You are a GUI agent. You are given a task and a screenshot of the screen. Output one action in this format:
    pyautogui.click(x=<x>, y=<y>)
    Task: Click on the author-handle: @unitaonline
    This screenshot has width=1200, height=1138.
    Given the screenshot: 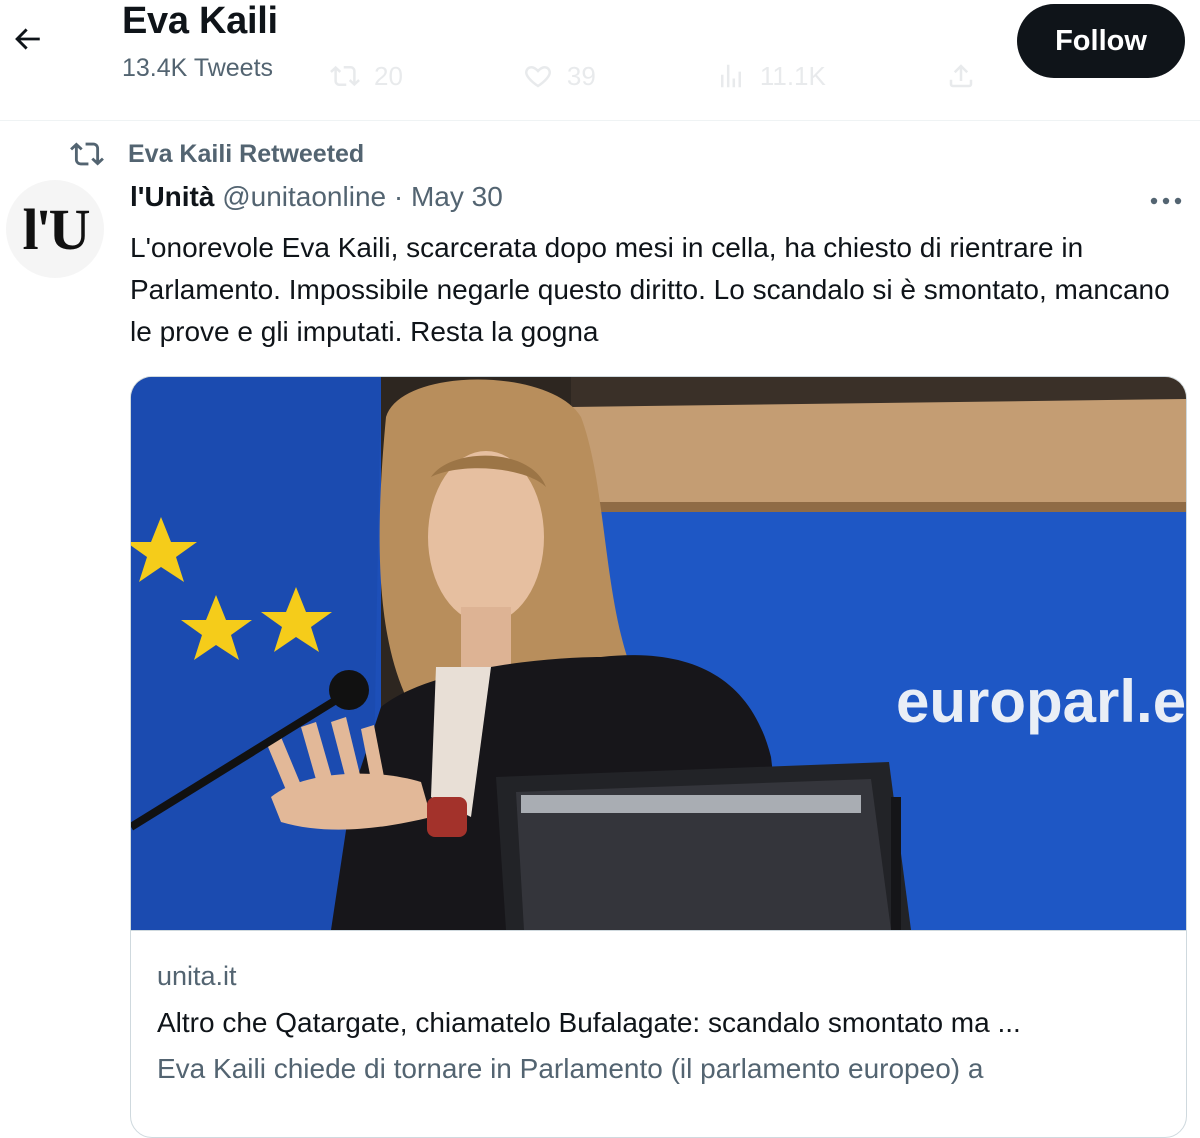 What is the action you would take?
    pyautogui.click(x=304, y=196)
    